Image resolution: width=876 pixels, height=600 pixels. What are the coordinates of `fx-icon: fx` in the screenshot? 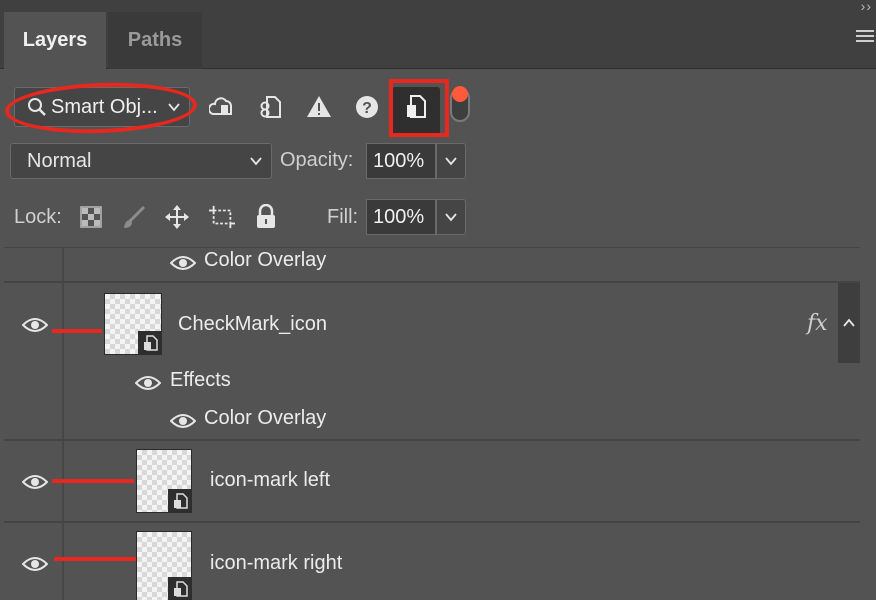 It's located at (817, 323).